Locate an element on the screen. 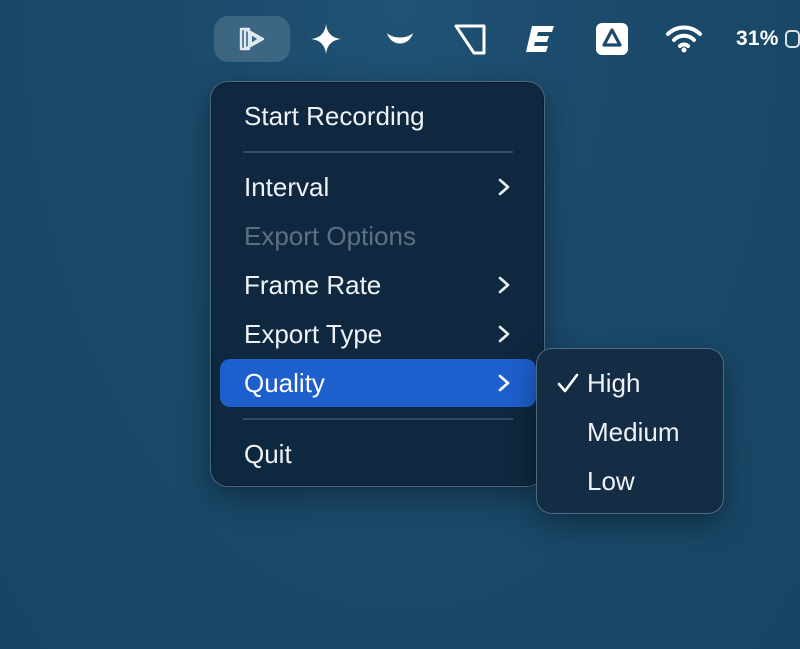 Image resolution: width=800 pixels, height=649 pixels. drive-status-item is located at coordinates (612, 39).